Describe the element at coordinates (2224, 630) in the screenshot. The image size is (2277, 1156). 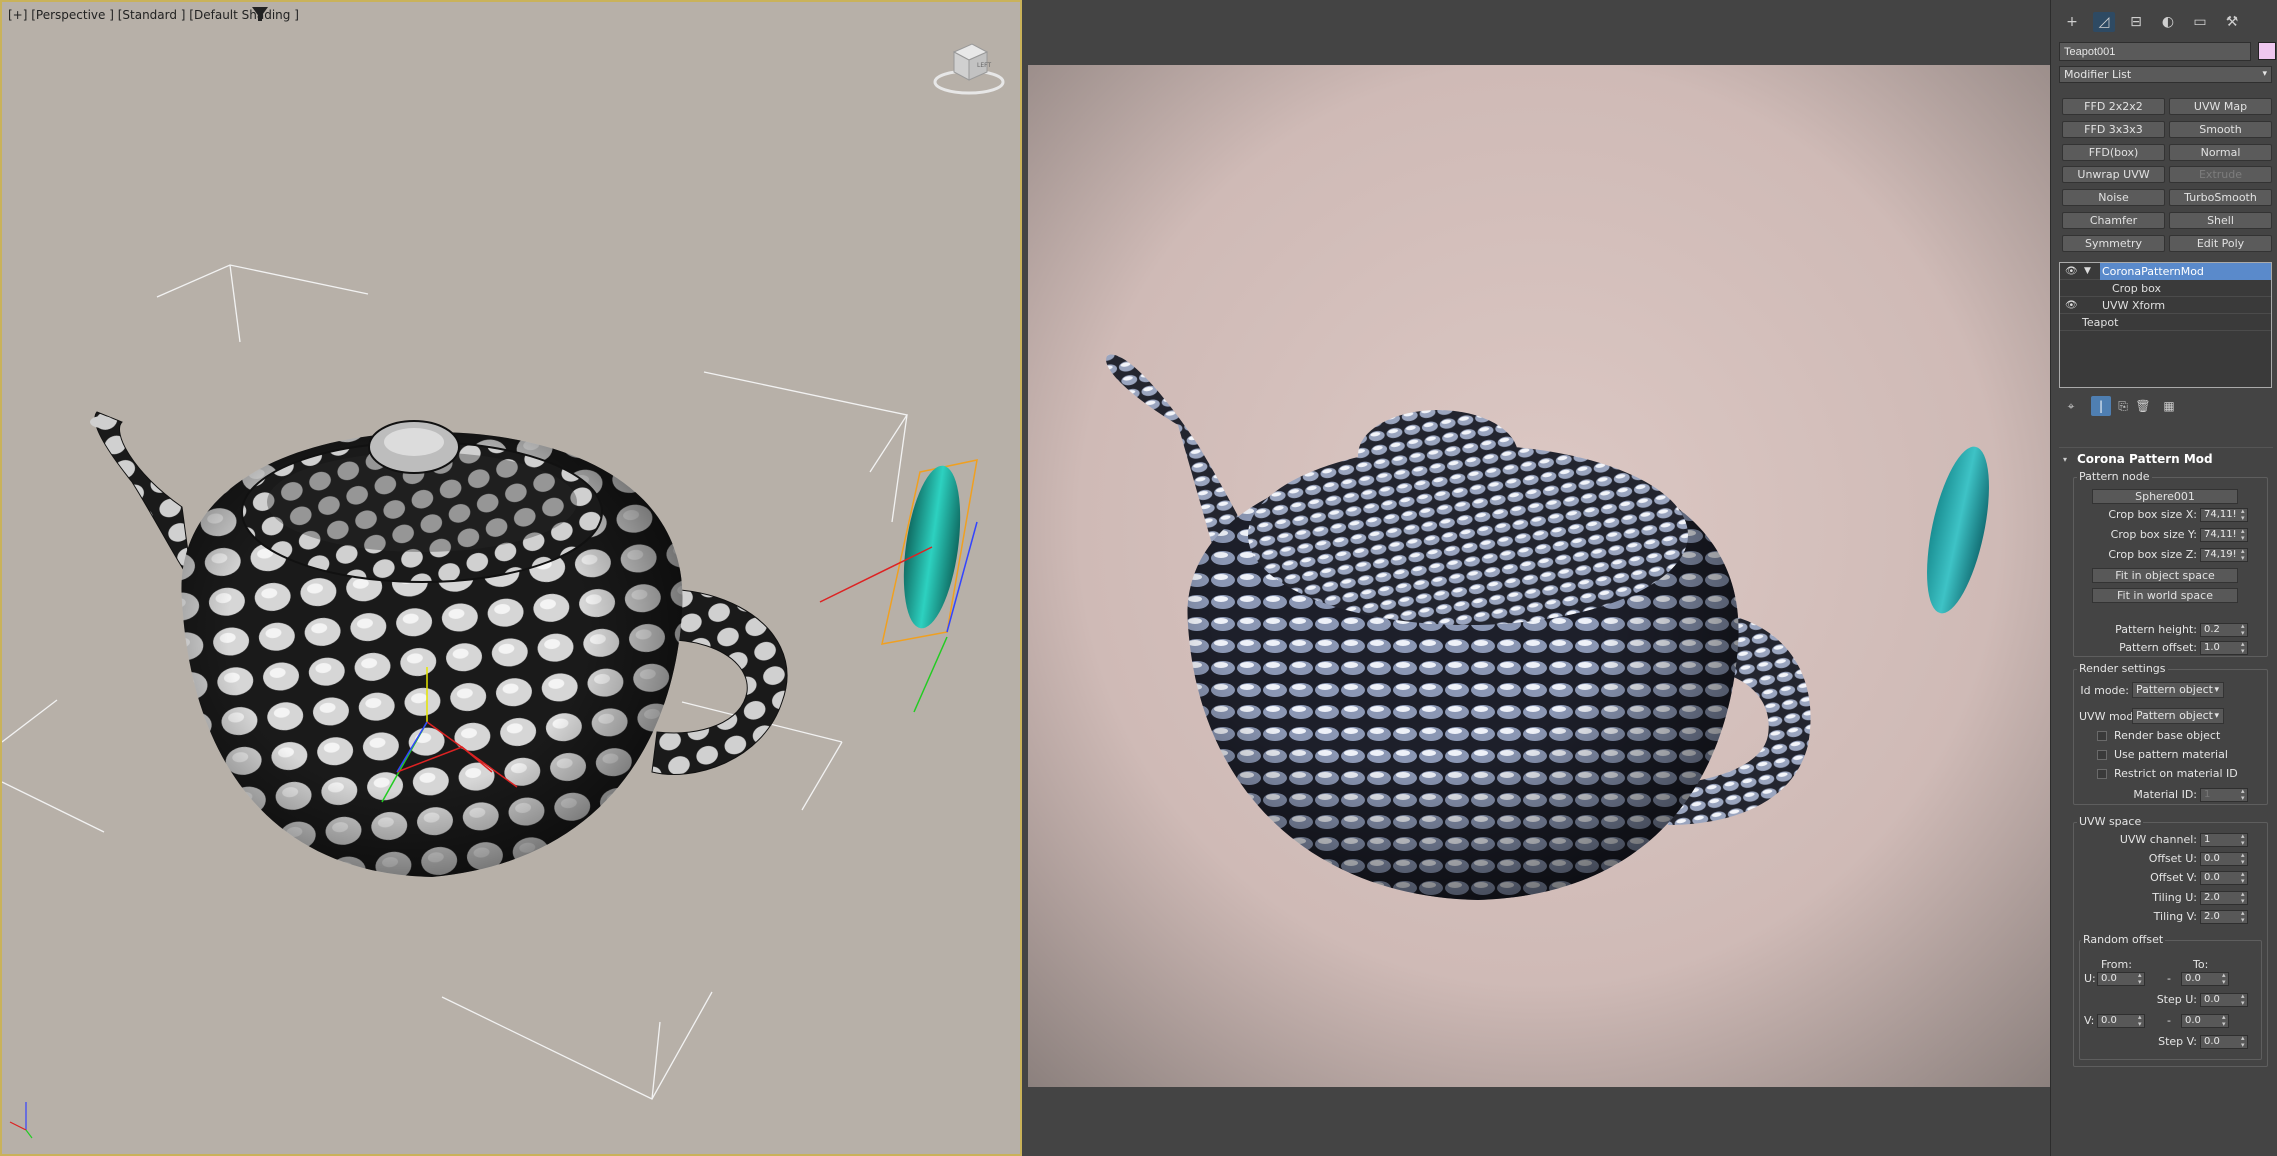
I see `pattern-height-spinner: 0.2` at that location.